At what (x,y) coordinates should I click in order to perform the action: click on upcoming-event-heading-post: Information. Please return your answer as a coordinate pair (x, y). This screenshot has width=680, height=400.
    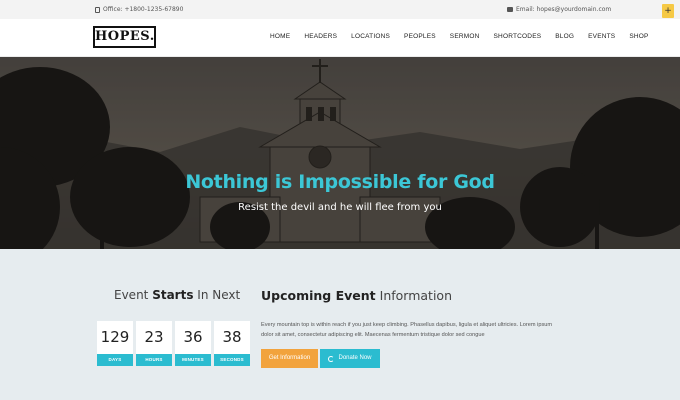
    Looking at the image, I should click on (413, 295).